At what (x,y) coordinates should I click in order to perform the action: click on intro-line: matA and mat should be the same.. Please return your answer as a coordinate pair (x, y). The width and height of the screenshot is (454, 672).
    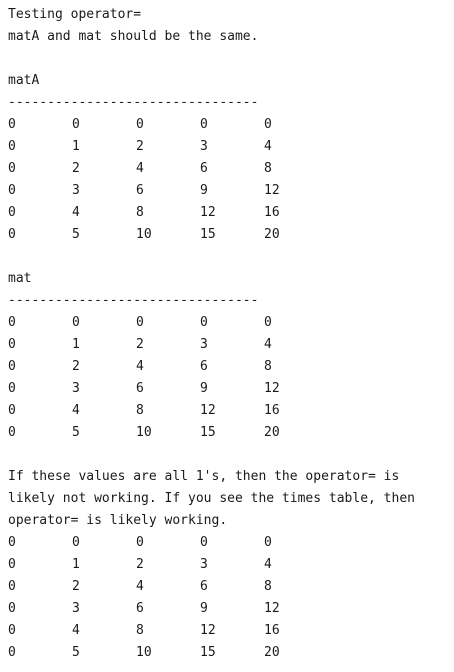
    Looking at the image, I should click on (133, 36).